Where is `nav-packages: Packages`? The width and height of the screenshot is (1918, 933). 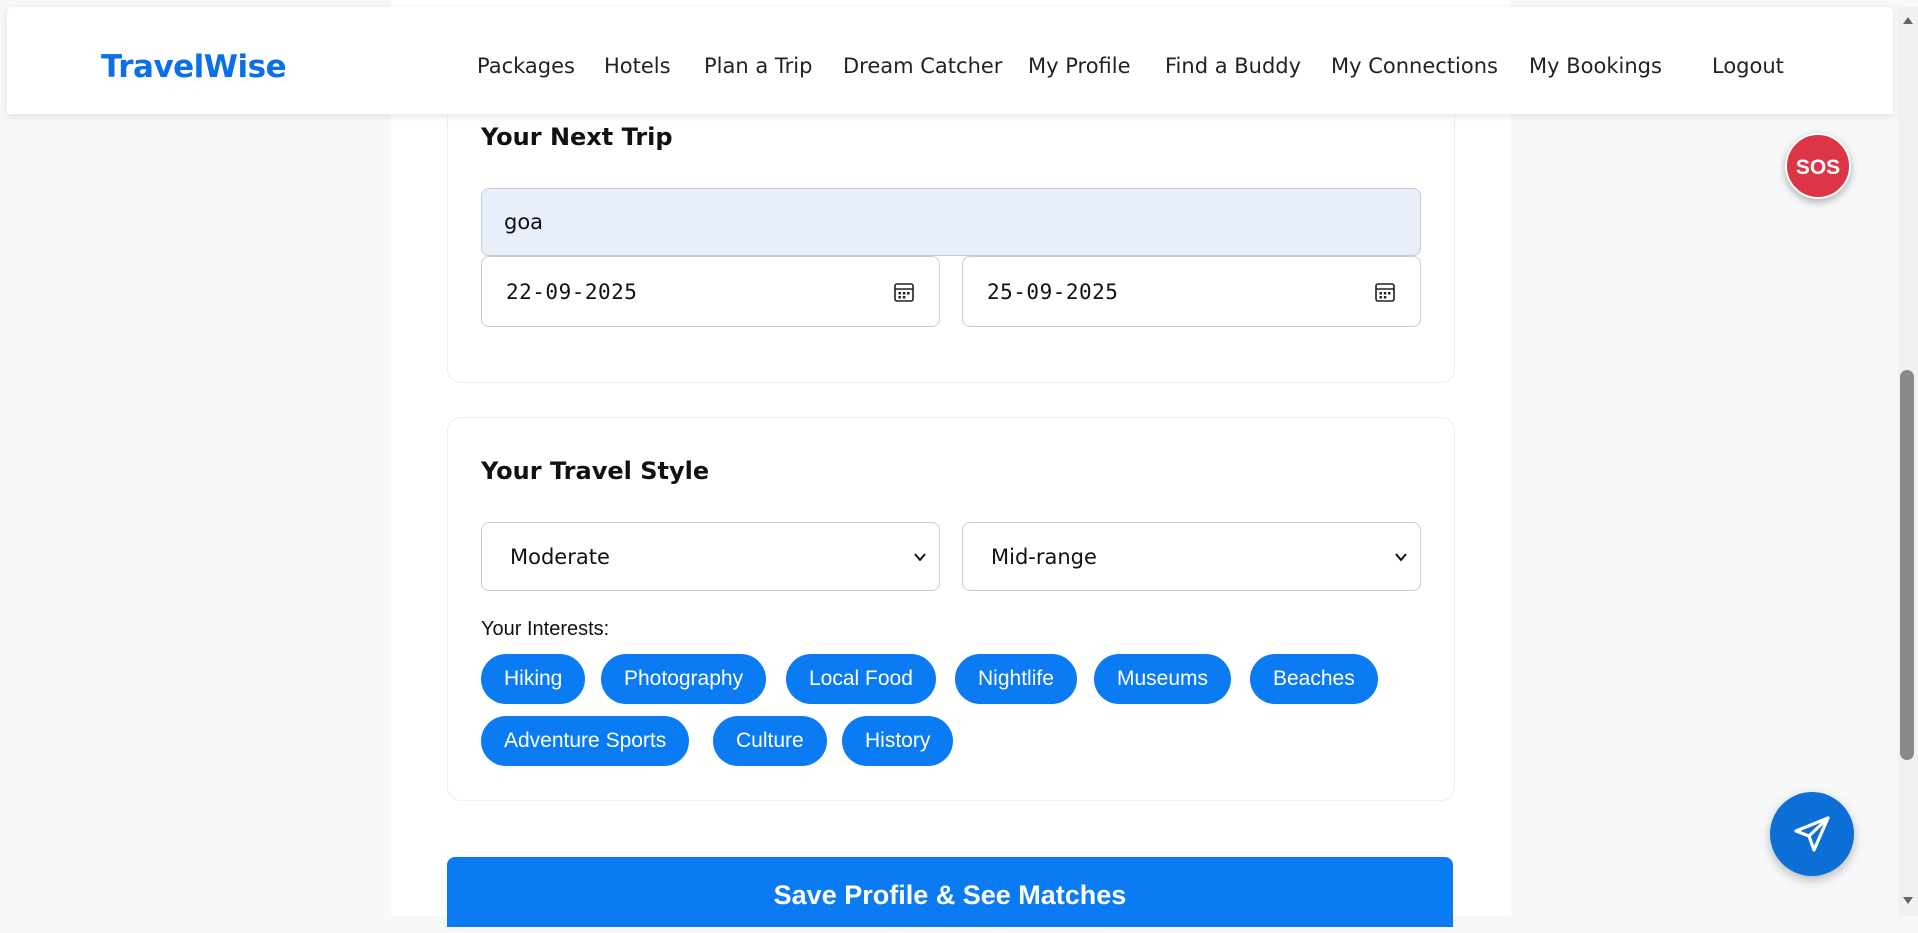
nav-packages: Packages is located at coordinates (526, 66).